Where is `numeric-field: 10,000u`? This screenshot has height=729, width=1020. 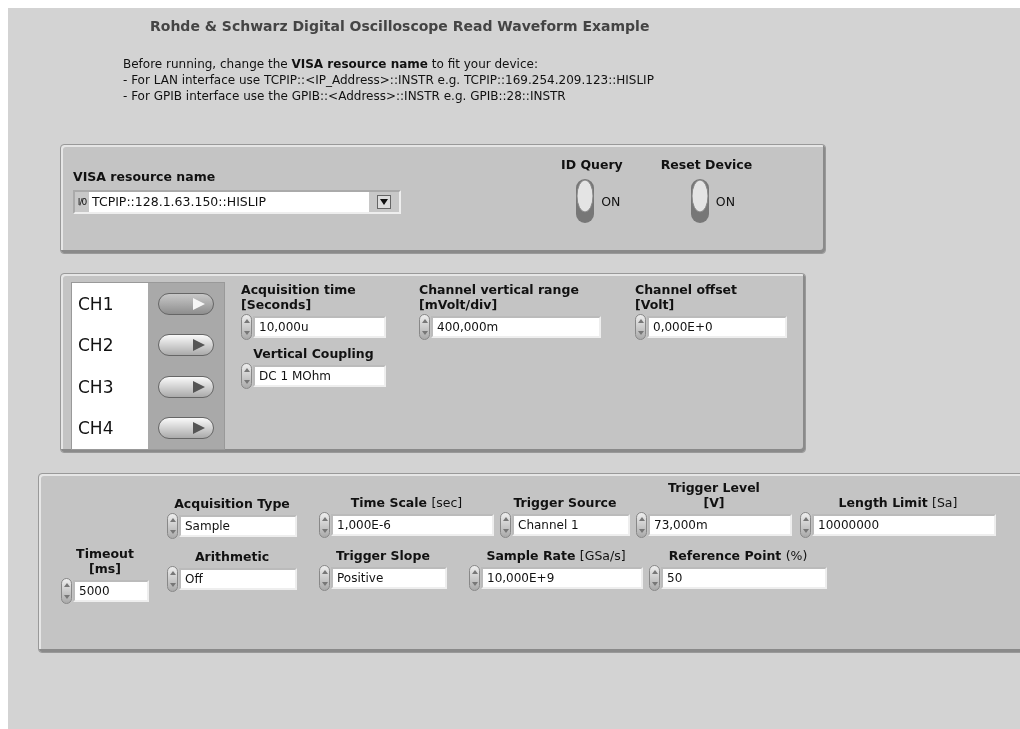
numeric-field: 10,000u is located at coordinates (319, 327).